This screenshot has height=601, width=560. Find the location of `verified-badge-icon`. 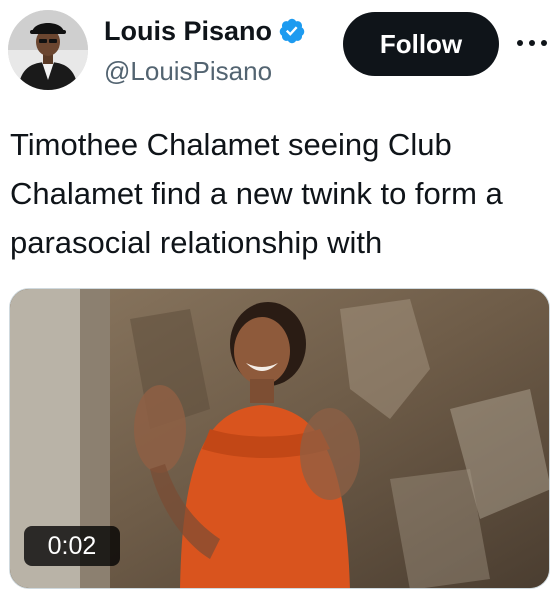

verified-badge-icon is located at coordinates (292, 31).